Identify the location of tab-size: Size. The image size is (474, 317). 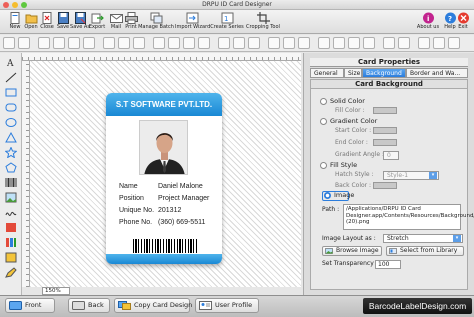
(353, 73).